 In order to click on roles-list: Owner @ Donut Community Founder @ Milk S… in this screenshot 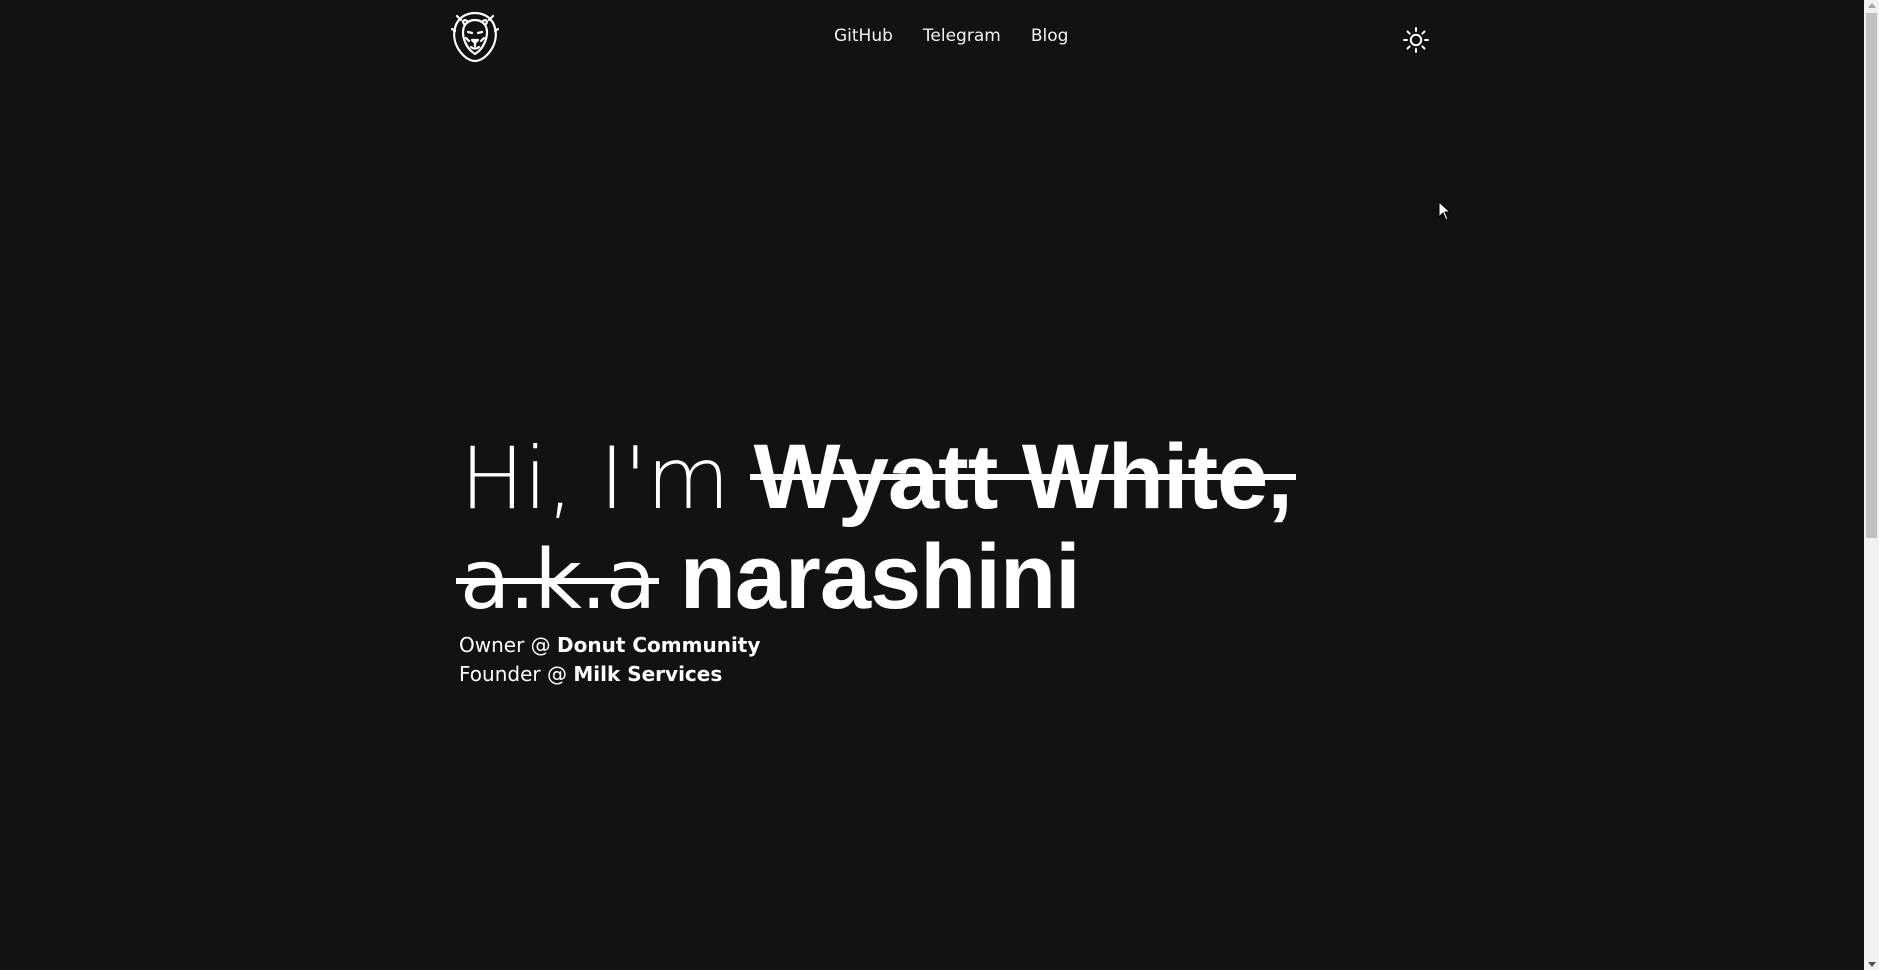, I will do `click(609, 660)`.